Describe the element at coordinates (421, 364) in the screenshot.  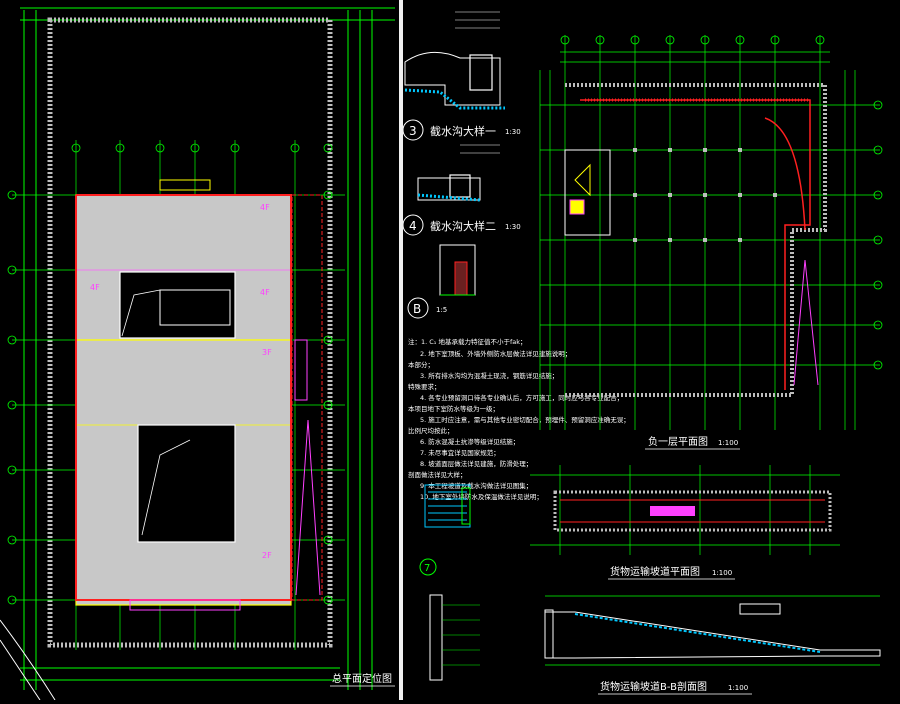
I see `note-line-3: 本部分；` at that location.